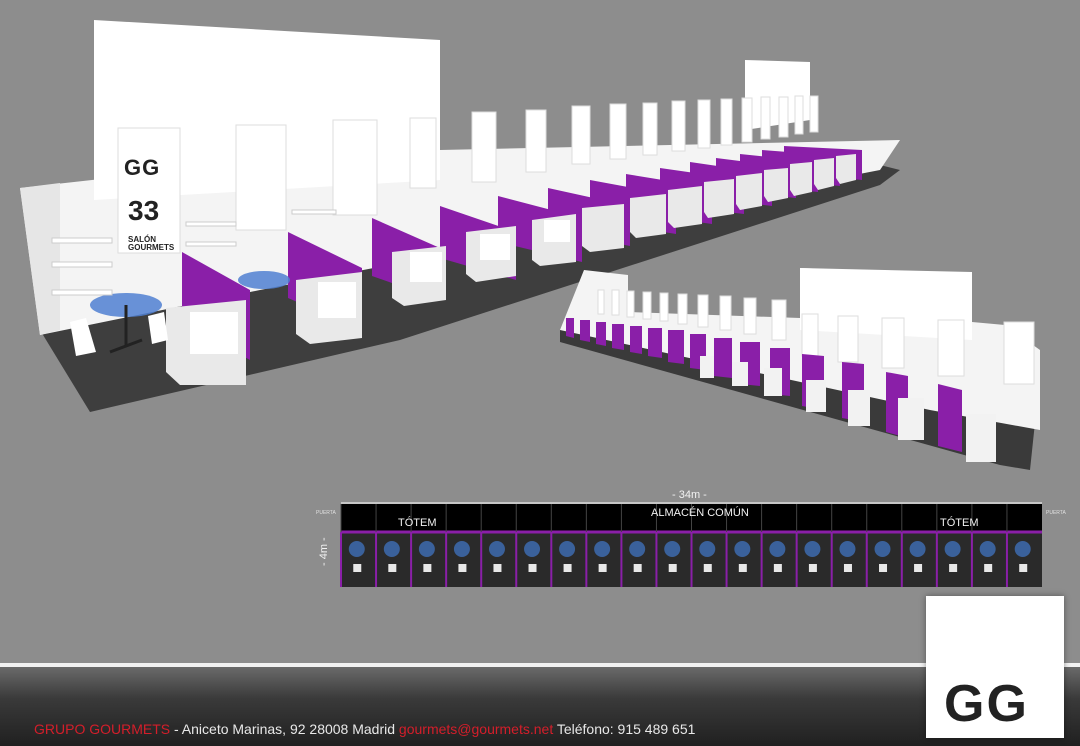 The width and height of the screenshot is (1080, 746). I want to click on plan-door-left-label: PUERTA, so click(326, 513).